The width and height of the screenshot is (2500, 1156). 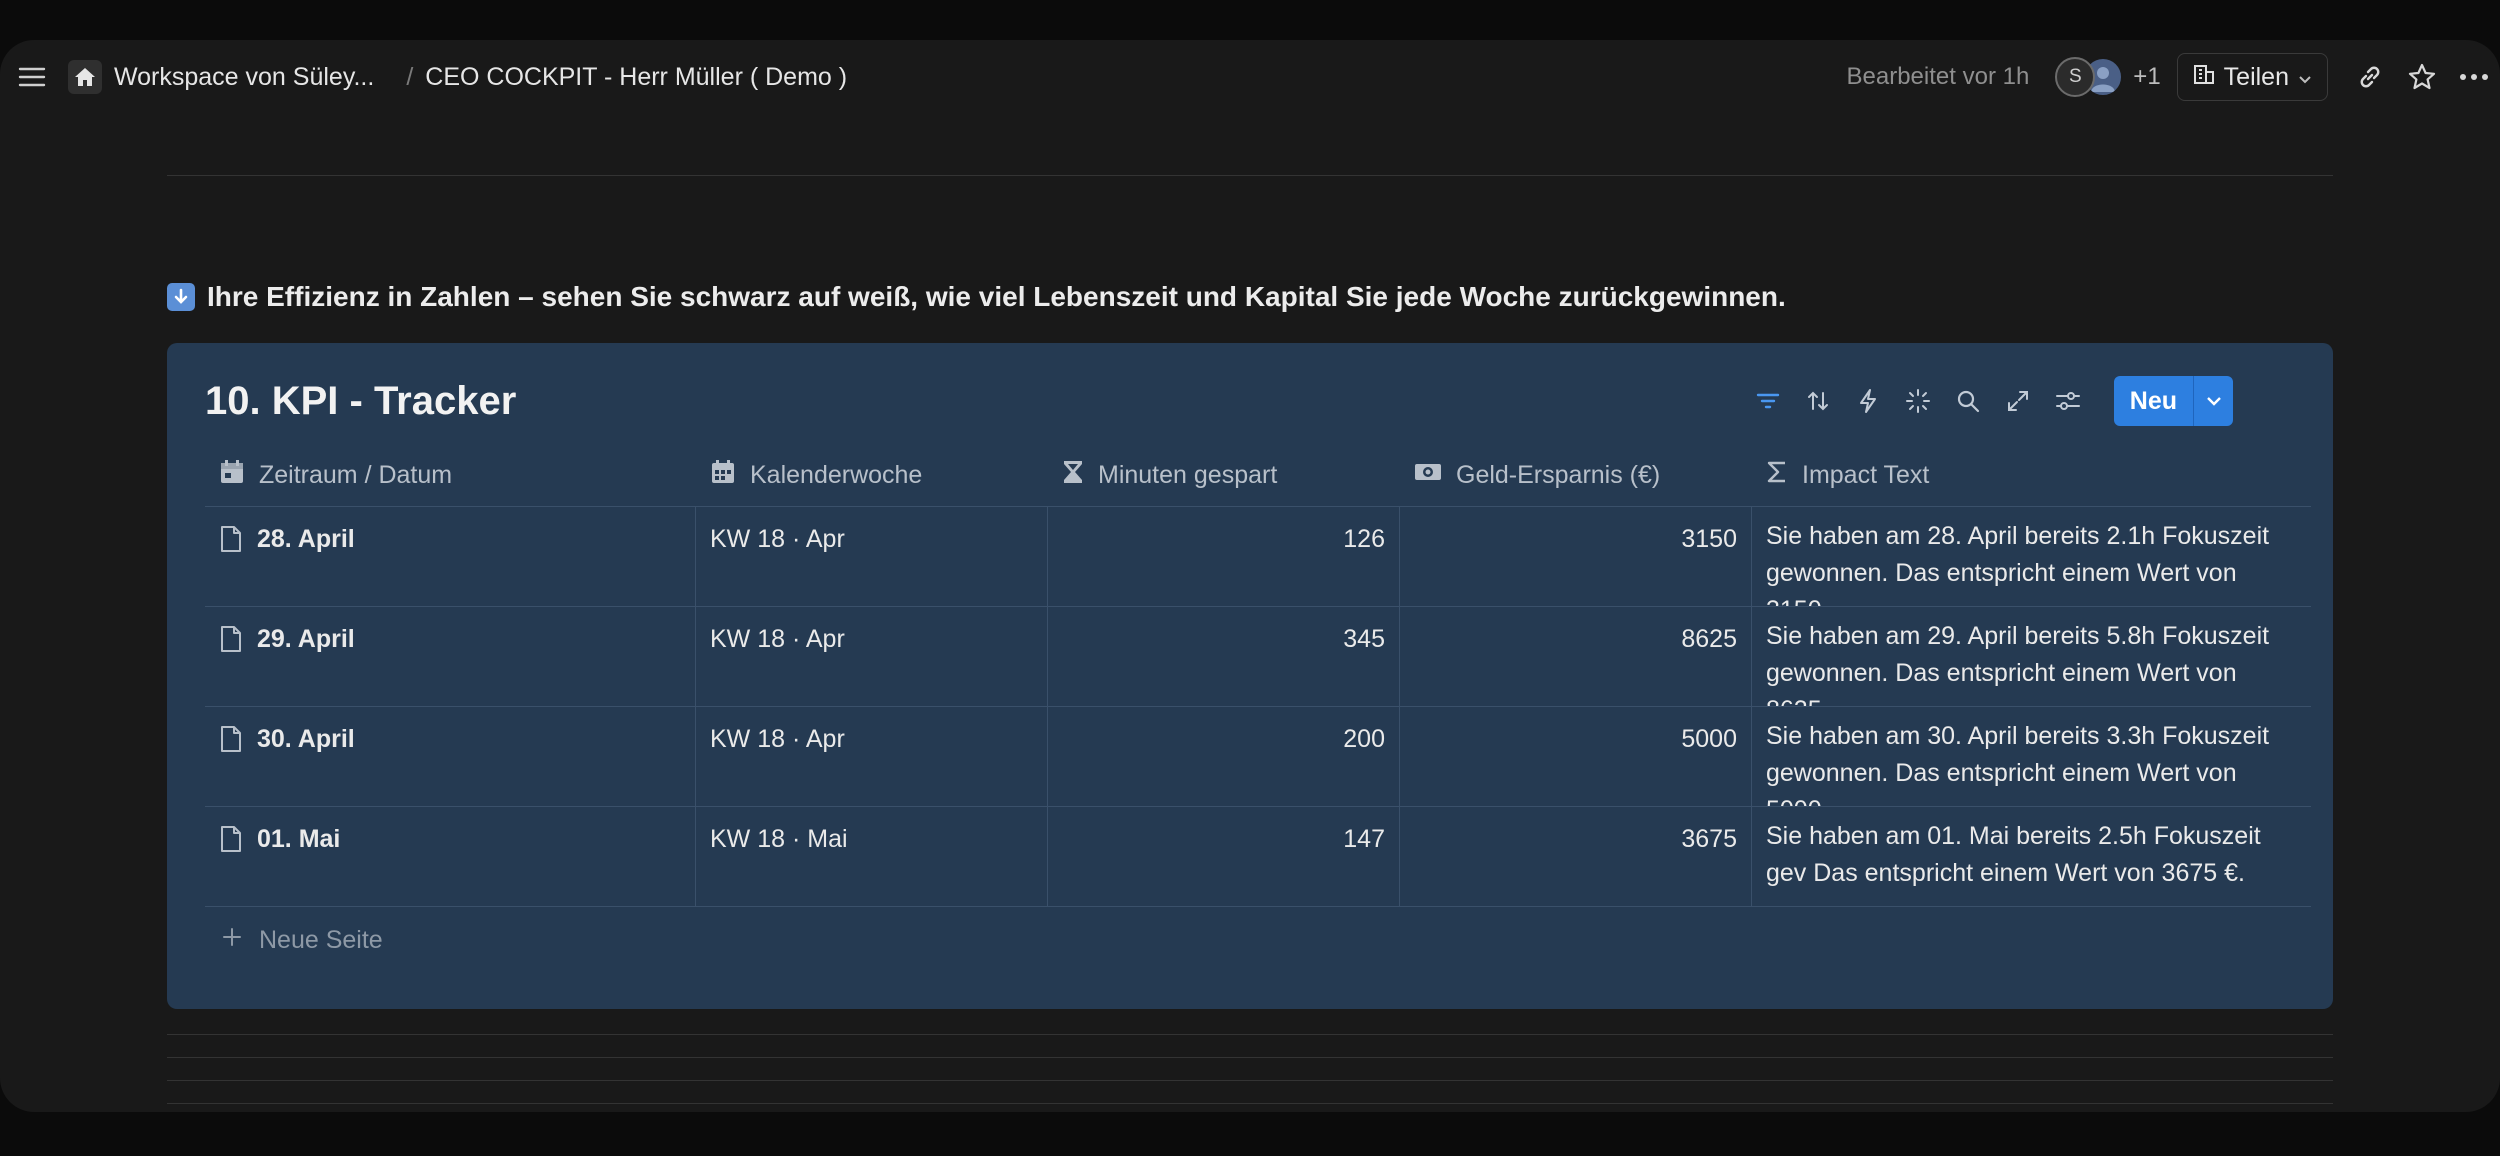 What do you see at coordinates (2108, 77) in the screenshot?
I see `collaborators: S +1` at bounding box center [2108, 77].